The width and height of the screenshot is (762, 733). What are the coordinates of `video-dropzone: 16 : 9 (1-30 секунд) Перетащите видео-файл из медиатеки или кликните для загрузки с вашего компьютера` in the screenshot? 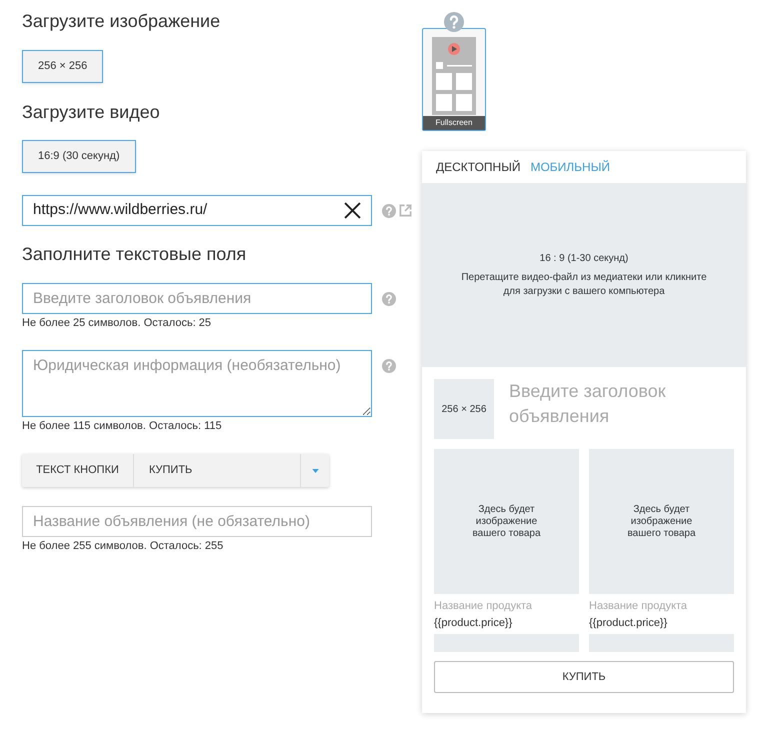 It's located at (584, 275).